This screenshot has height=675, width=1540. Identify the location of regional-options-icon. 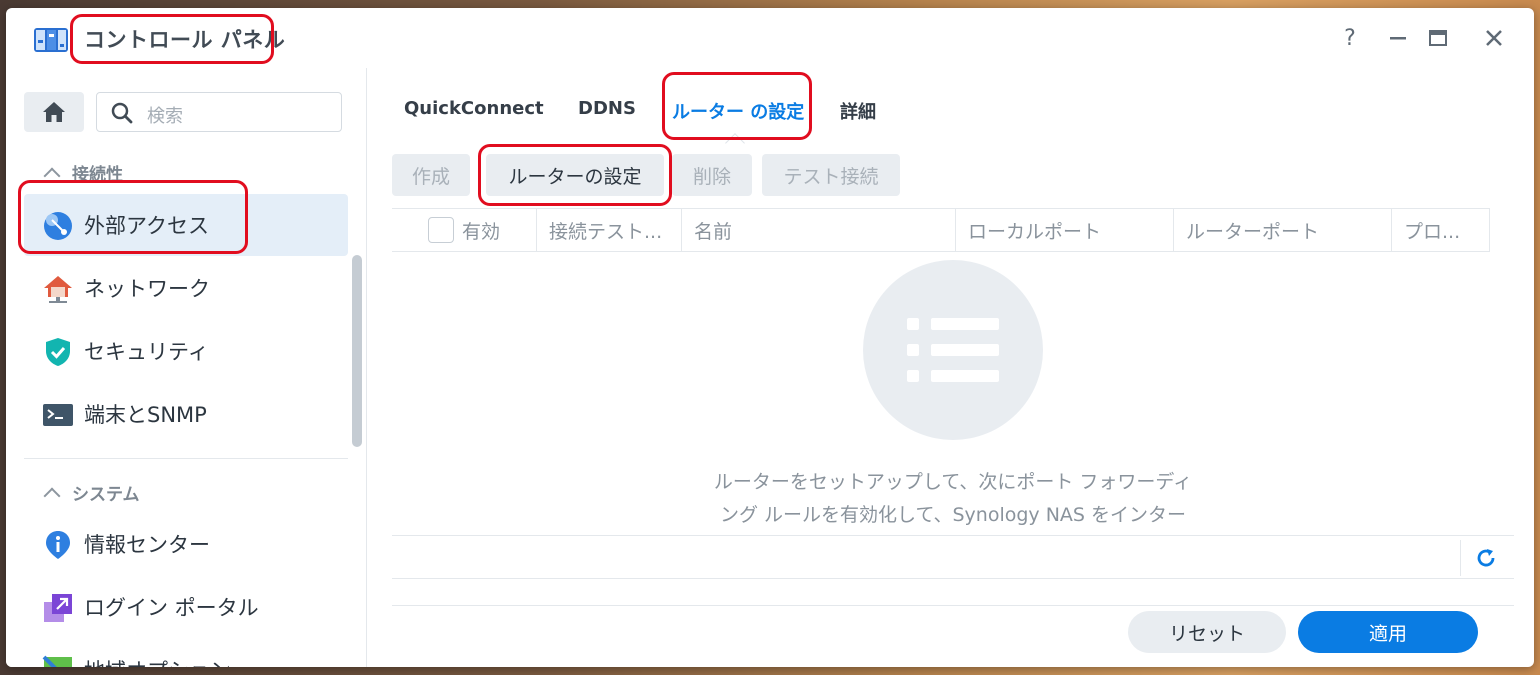
(57, 661).